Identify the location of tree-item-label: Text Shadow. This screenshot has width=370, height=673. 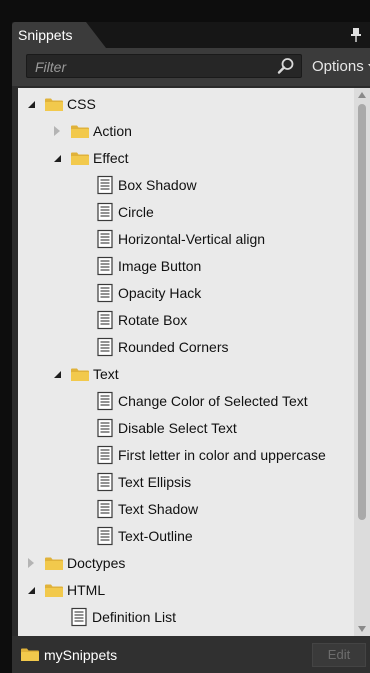
(158, 509).